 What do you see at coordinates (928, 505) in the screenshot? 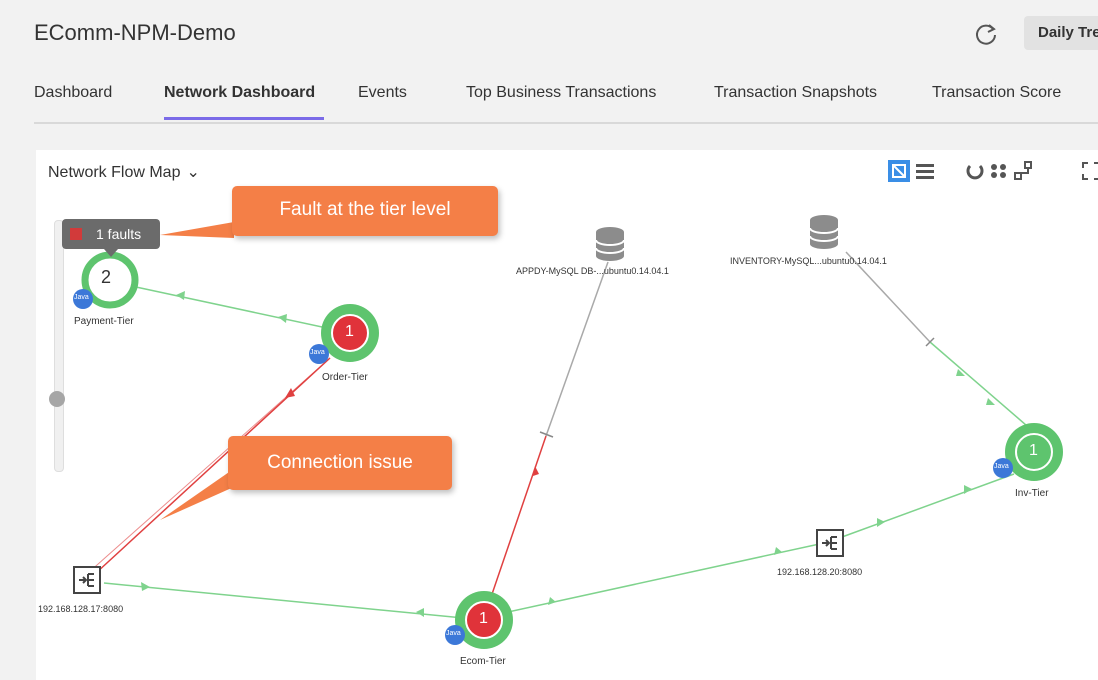
I see `link-ep2-to-inv` at bounding box center [928, 505].